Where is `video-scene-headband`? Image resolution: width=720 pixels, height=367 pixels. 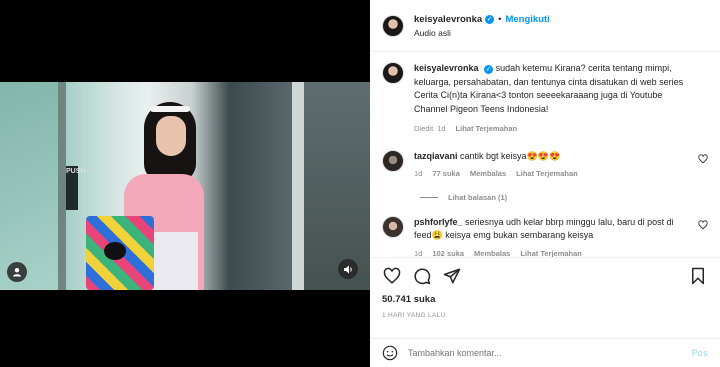 video-scene-headband is located at coordinates (170, 109).